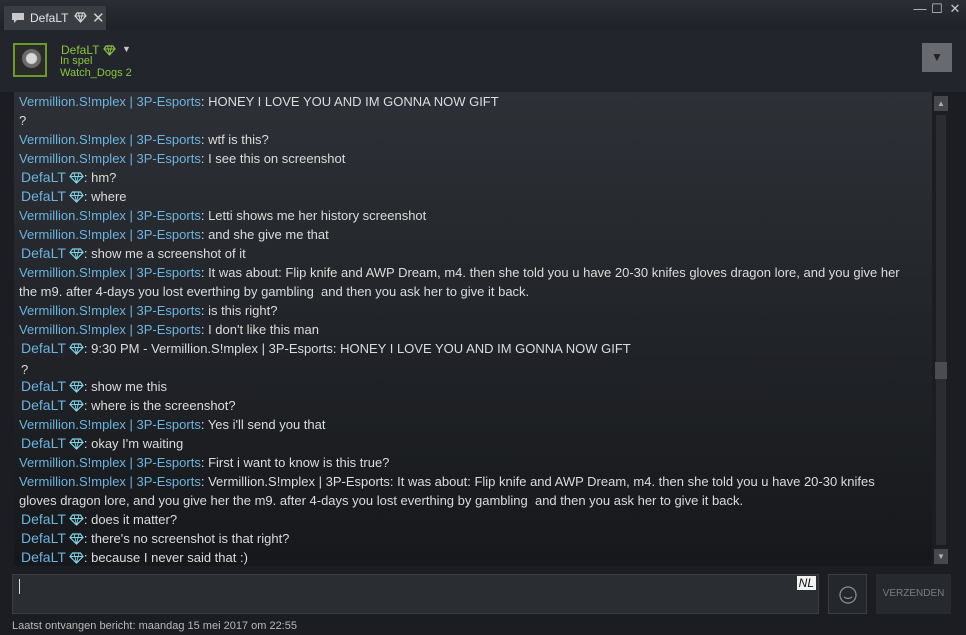 The height and width of the screenshot is (635, 966). Describe the element at coordinates (313, 215) in the screenshot. I see `message-text: : Letti shows me her history screenshot` at that location.